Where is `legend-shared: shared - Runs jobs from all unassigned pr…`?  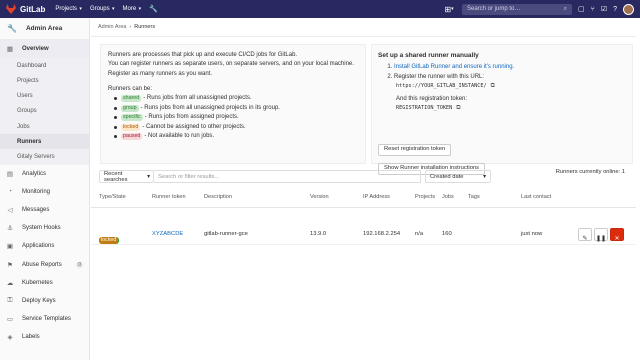
legend-shared: shared - Runs jobs from all unassigned pr… is located at coordinates (236, 99).